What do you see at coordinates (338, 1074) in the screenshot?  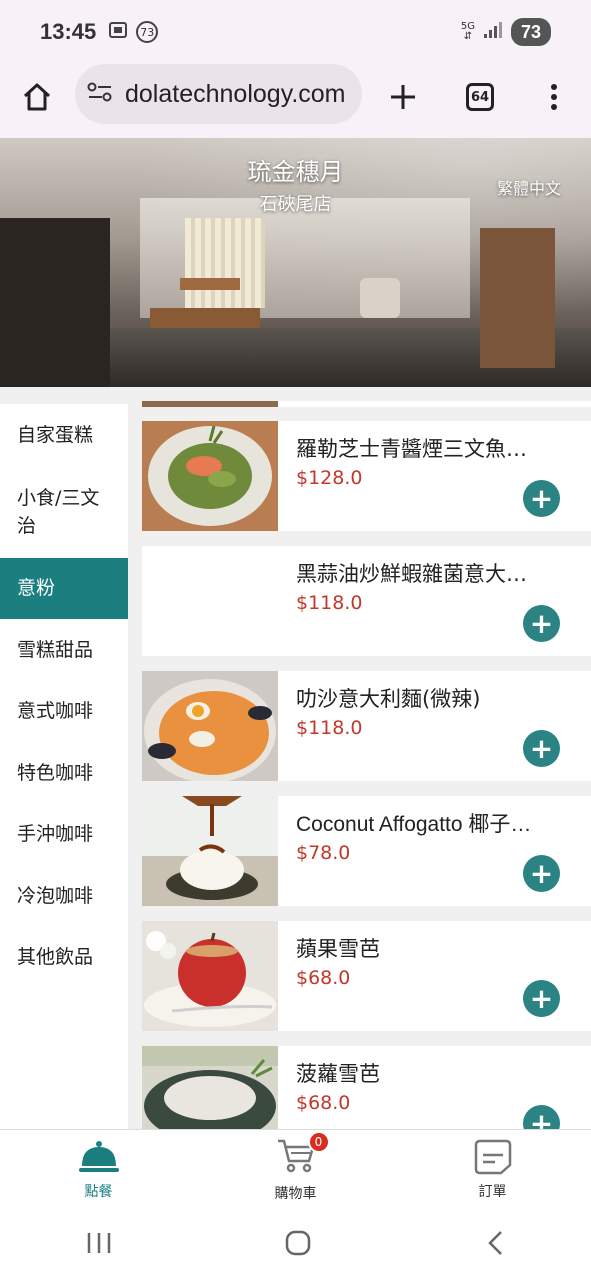 I see `item-name: 菠蘿雪芭` at bounding box center [338, 1074].